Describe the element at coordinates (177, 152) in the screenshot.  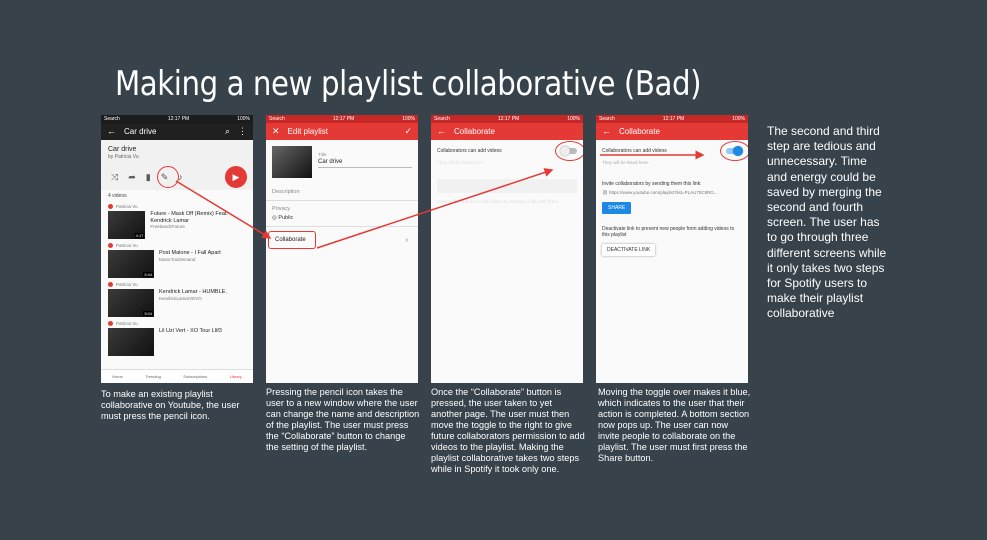
I see `playlist-header: Car drive by Patricia Vu` at that location.